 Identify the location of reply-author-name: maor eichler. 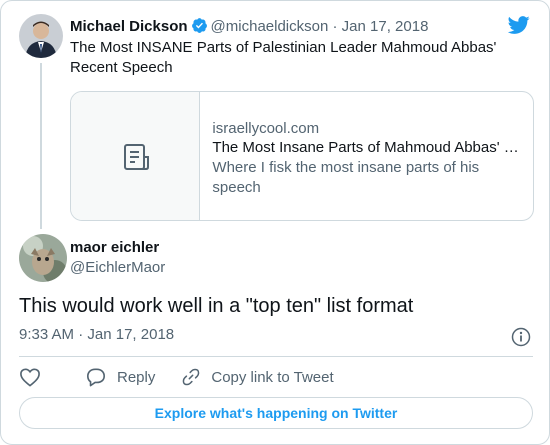
(114, 247).